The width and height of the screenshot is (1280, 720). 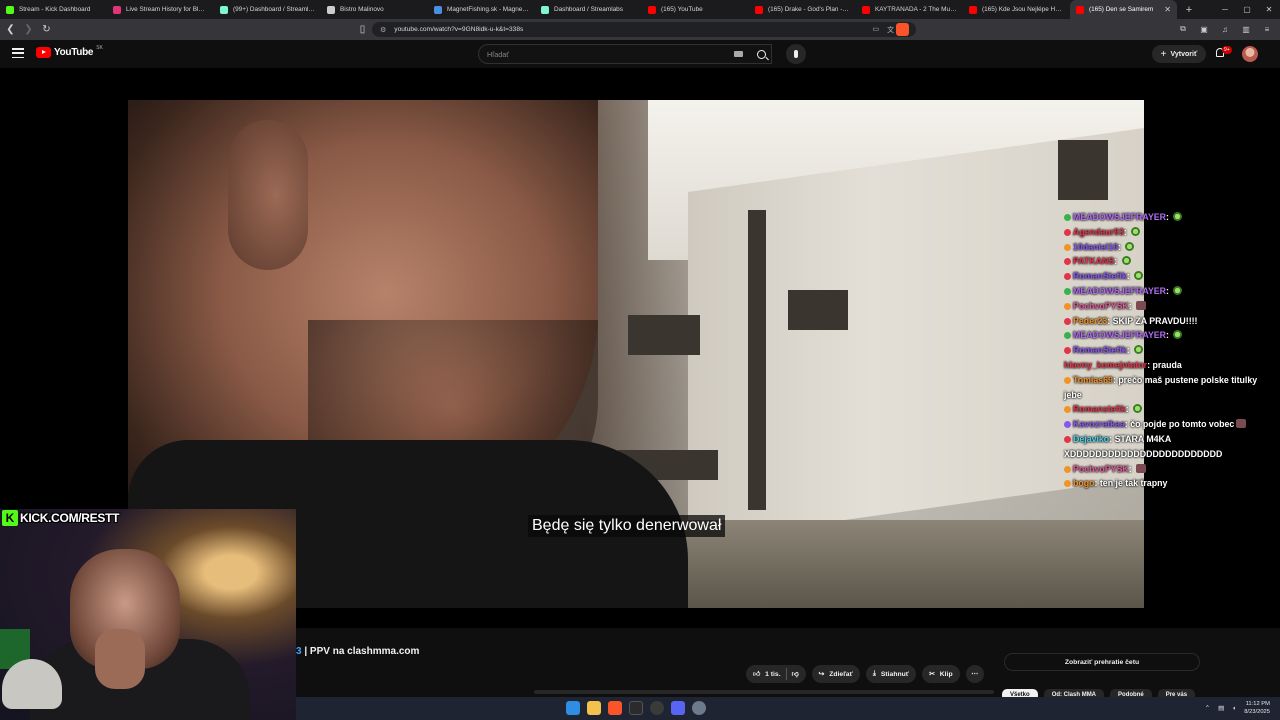 I want to click on clock: 11:12 PM 8/23/2025, so click(x=1257, y=708).